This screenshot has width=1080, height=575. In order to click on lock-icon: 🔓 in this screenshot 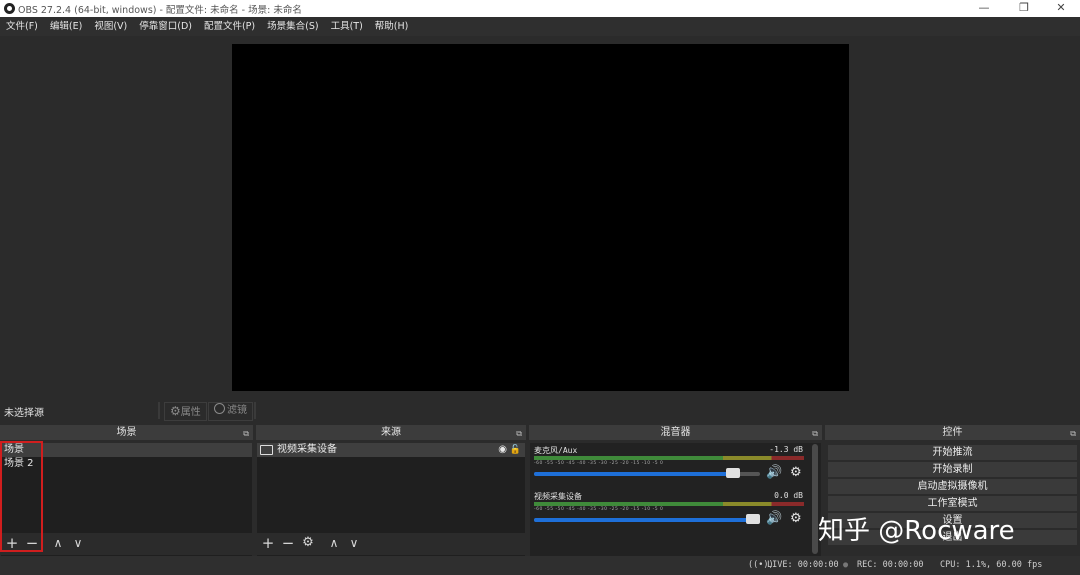, I will do `click(515, 450)`.